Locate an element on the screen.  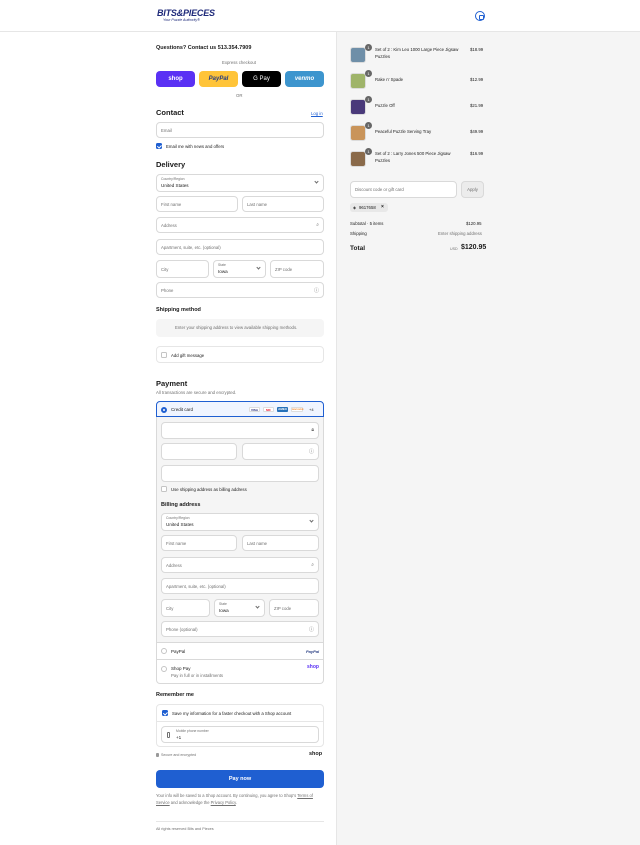
news-checkbox is located at coordinates (159, 146).